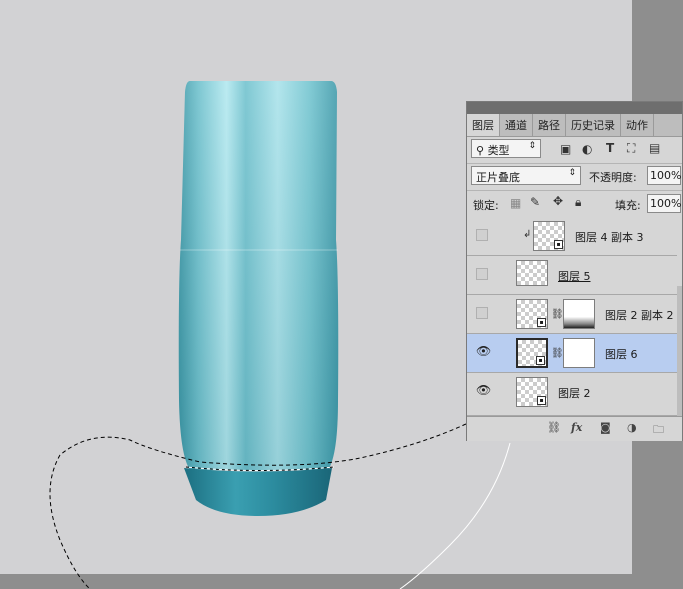 Image resolution: width=683 pixels, height=589 pixels. I want to click on add-mask-icon: ◙, so click(605, 427).